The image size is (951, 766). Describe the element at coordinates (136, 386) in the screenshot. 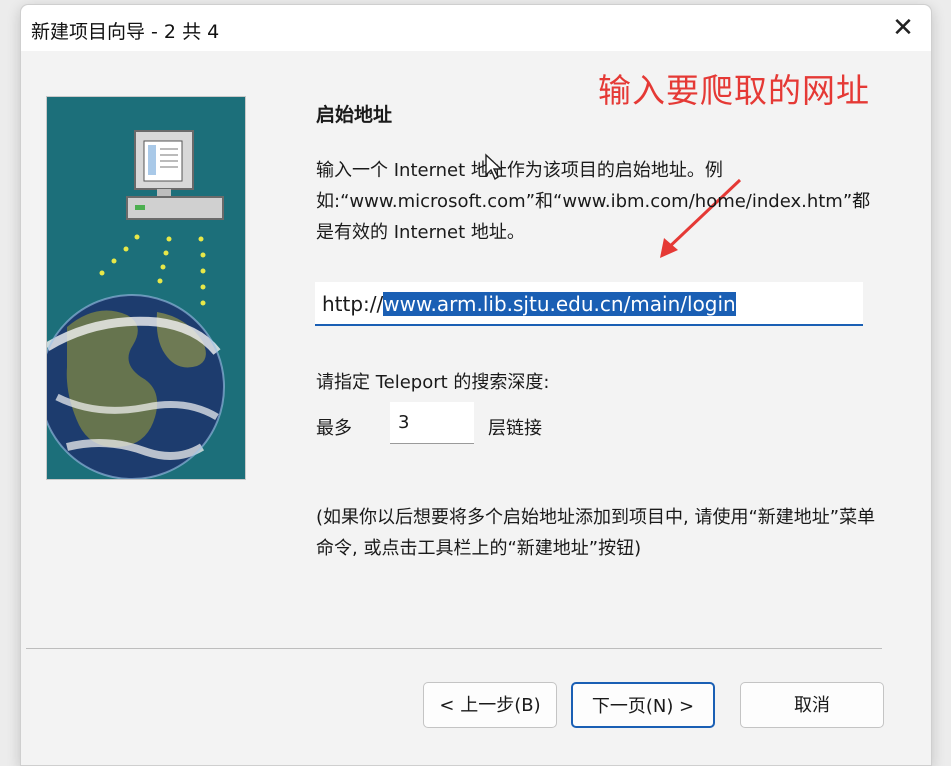

I see `globe-icon` at that location.